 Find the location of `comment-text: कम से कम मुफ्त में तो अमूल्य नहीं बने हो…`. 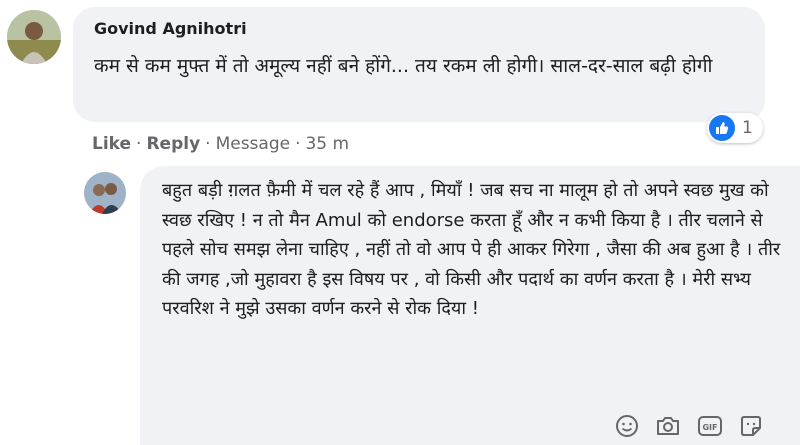

comment-text: कम से कम मुफ्त में तो अमूल्य नहीं बने हो… is located at coordinates (403, 66).